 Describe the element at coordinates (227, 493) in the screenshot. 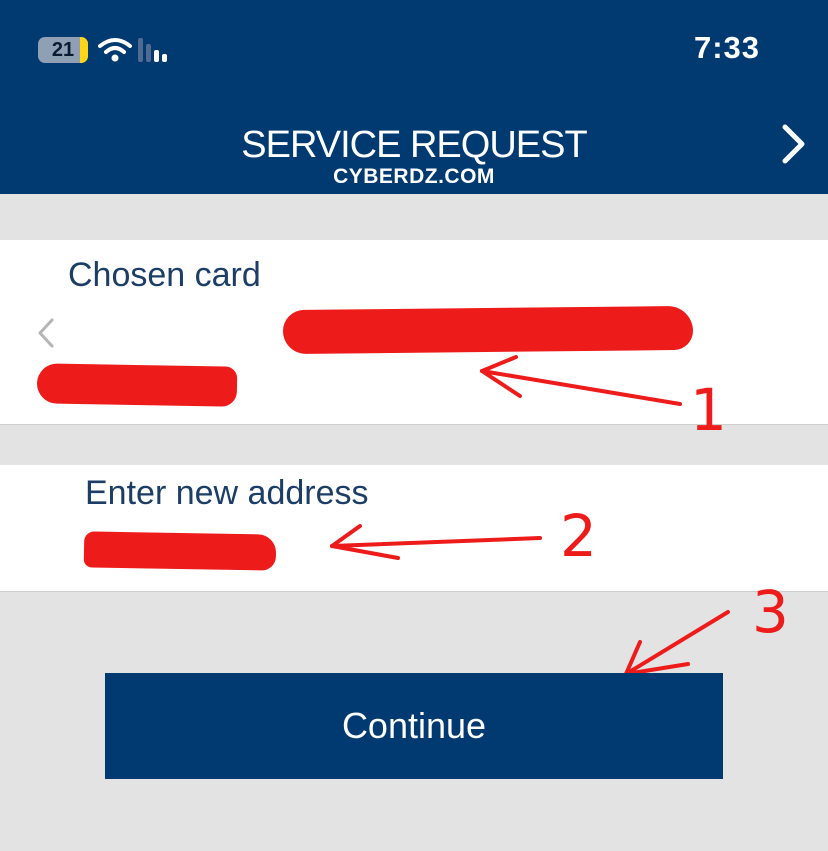

I see `enter-address-label: Enter new address` at that location.